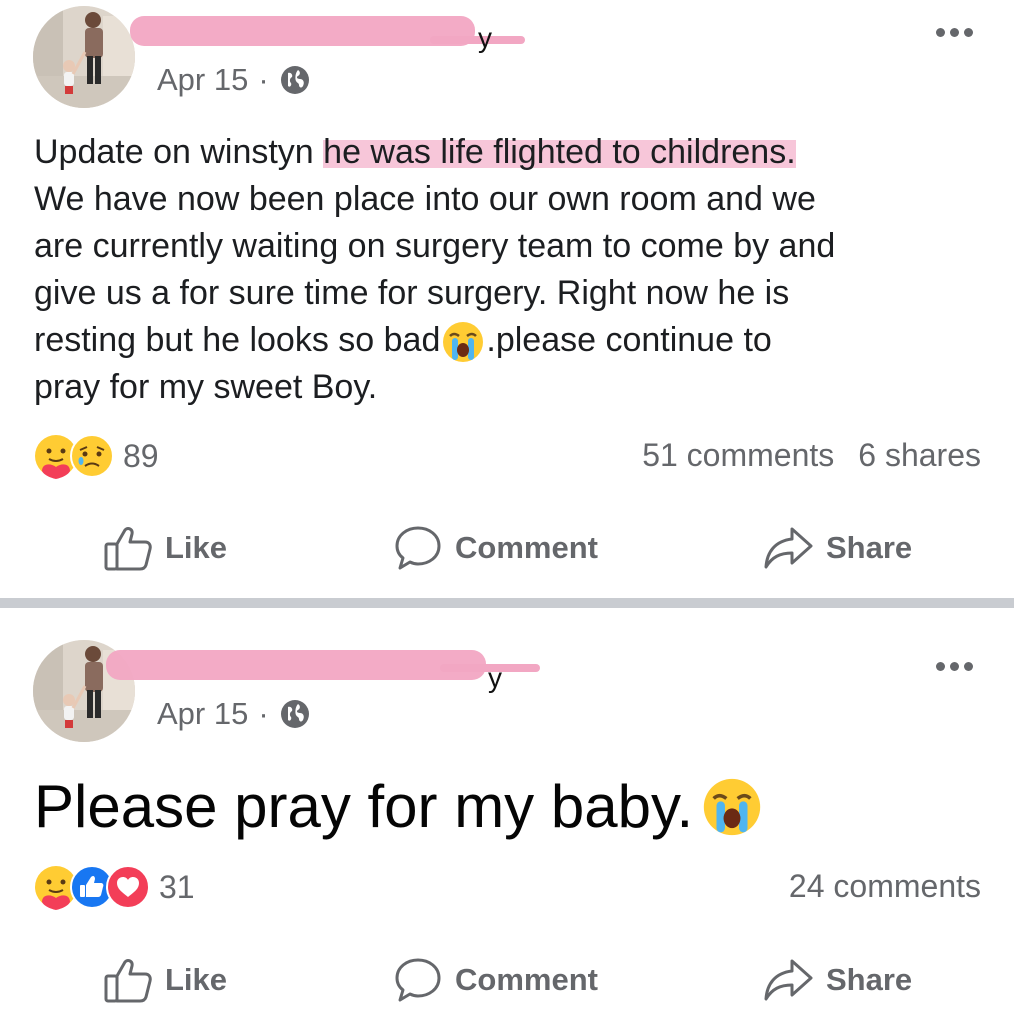 The width and height of the screenshot is (1014, 1024). What do you see at coordinates (179, 152) in the screenshot?
I see `post-text-line: Update on winstyn` at bounding box center [179, 152].